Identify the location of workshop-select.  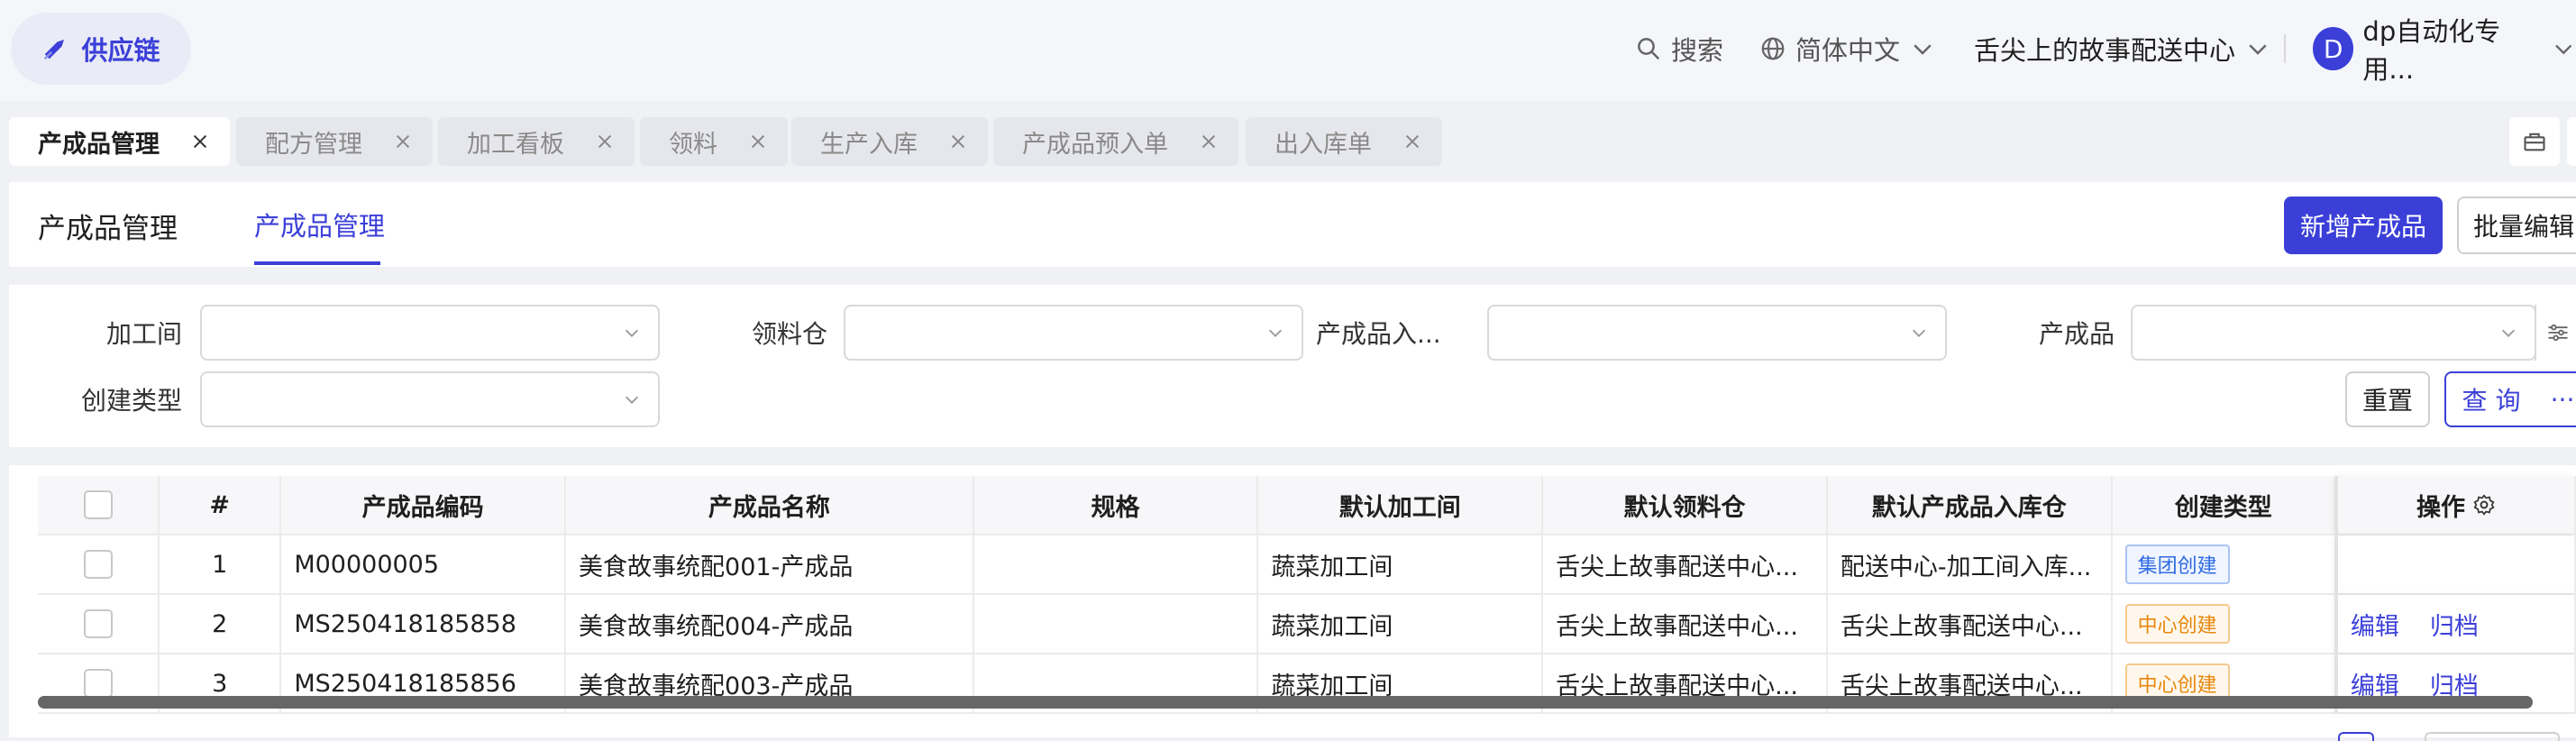
(430, 333).